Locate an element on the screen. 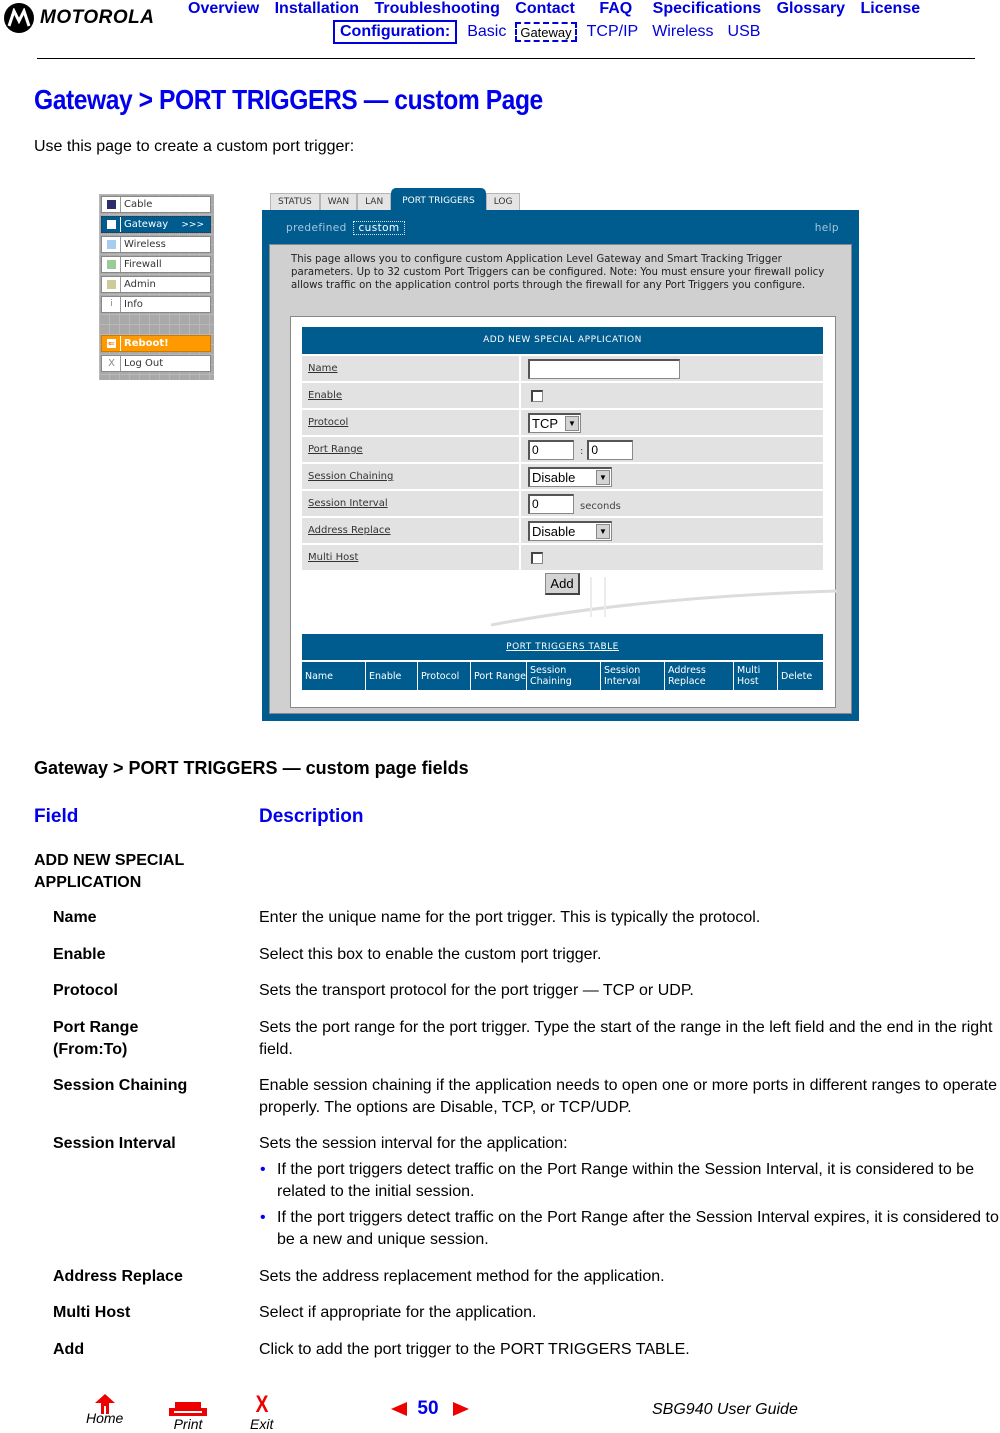 The image size is (1000, 1433). field-label: Multi Host is located at coordinates (92, 1312).